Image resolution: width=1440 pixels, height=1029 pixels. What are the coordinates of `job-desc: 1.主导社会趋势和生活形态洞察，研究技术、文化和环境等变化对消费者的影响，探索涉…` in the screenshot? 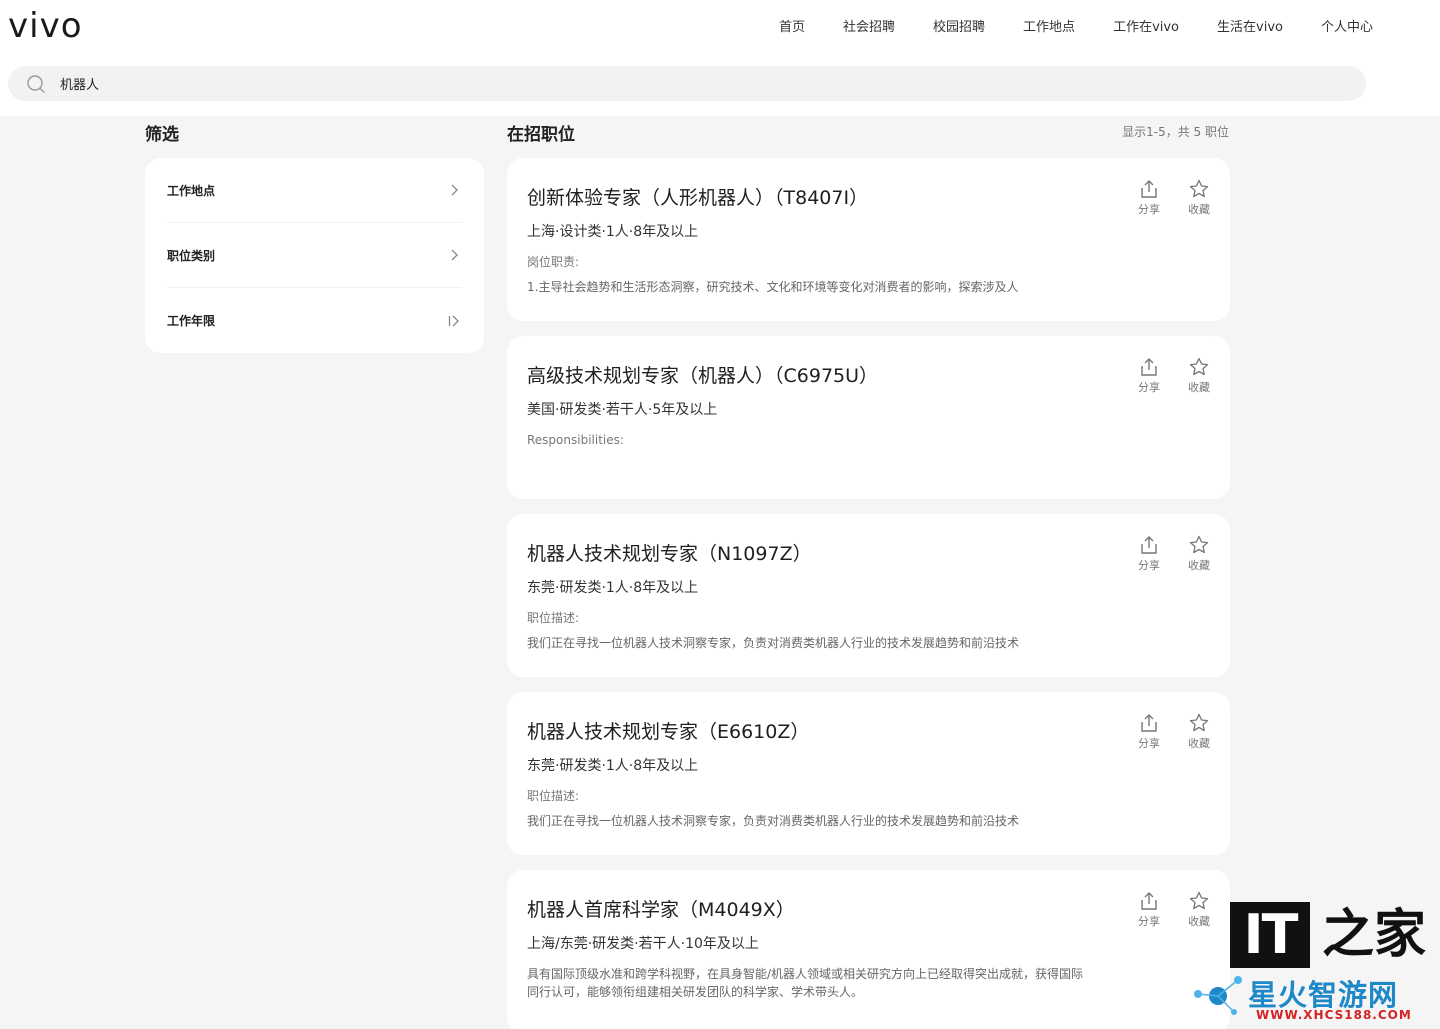 It's located at (773, 287).